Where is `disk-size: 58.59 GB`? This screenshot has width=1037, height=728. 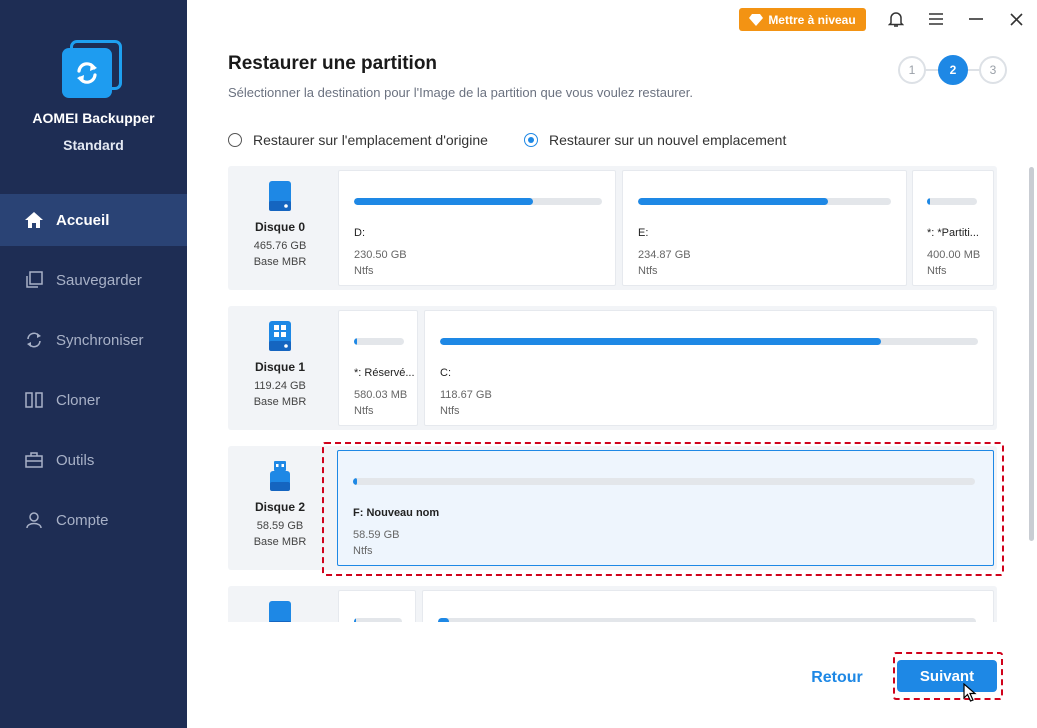
disk-size: 58.59 GB is located at coordinates (280, 526).